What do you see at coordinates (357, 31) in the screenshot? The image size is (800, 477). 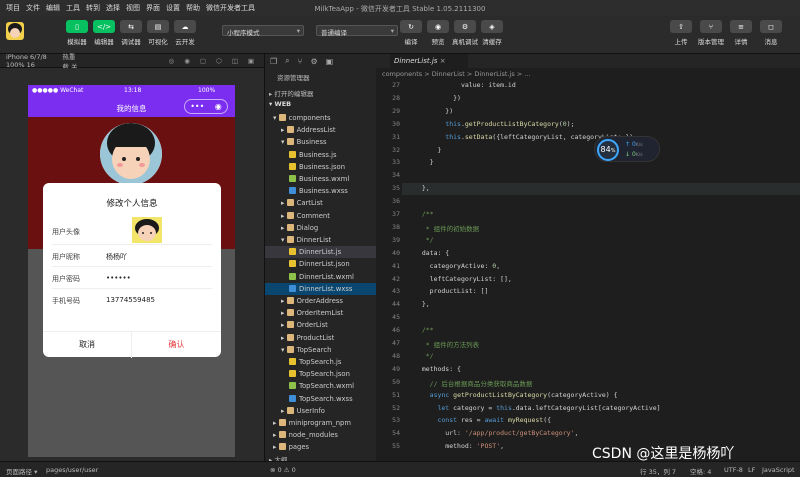 I see `compile-dropdown: 普通编译 ▾` at bounding box center [357, 31].